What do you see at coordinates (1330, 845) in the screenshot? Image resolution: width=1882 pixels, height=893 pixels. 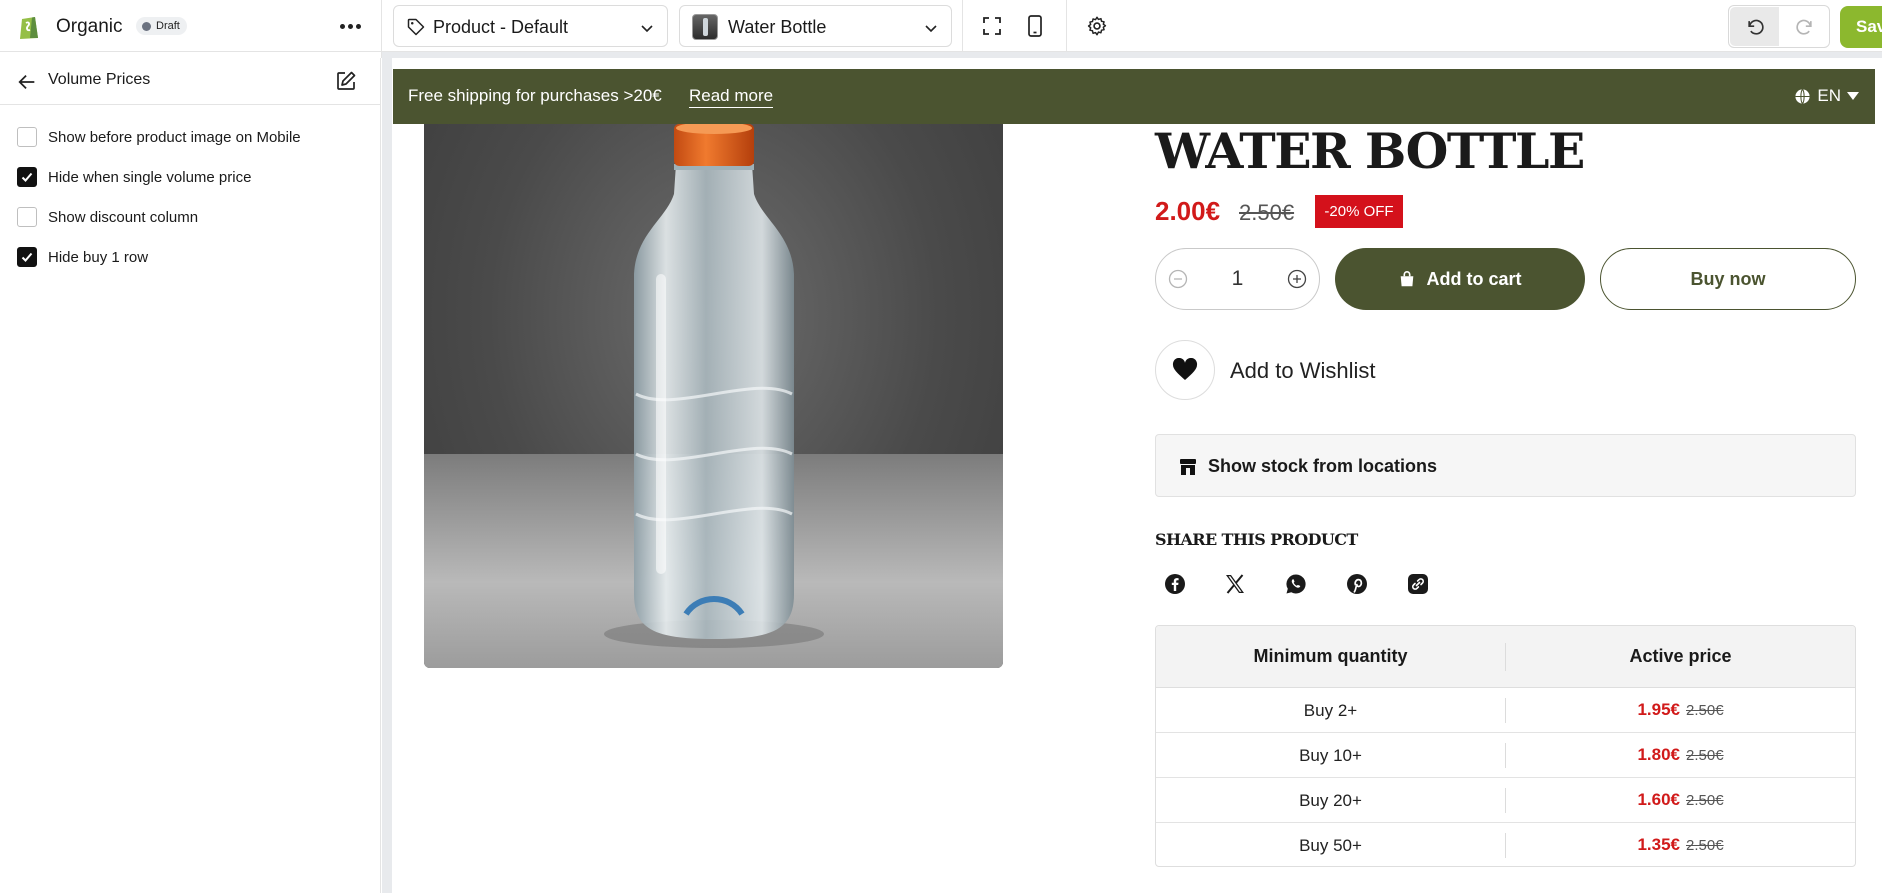 I see `row-quantity: Buy 50+` at bounding box center [1330, 845].